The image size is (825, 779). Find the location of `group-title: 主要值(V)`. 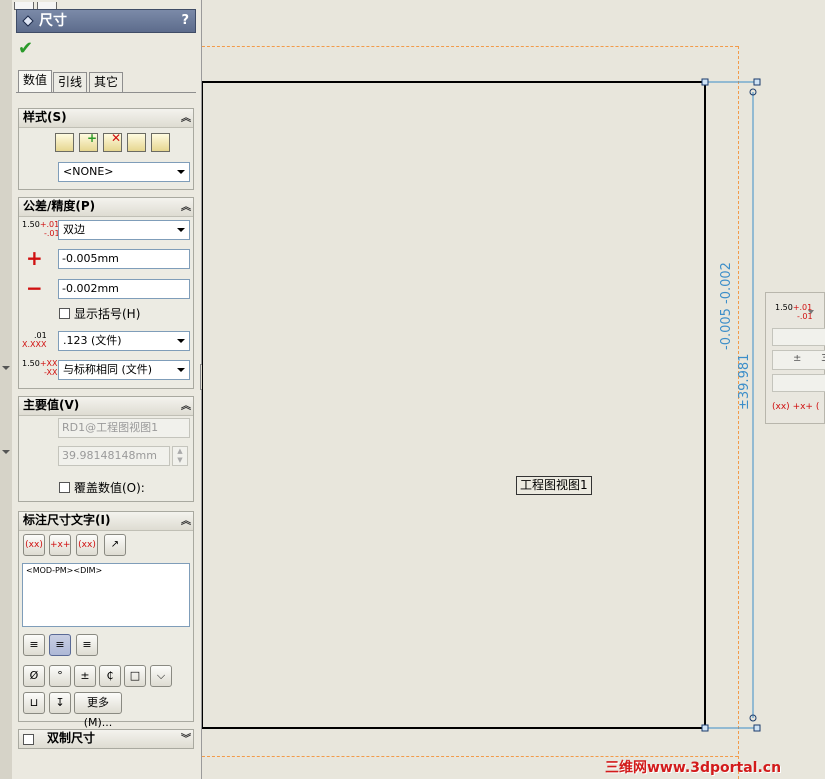

group-title: 主要值(V) is located at coordinates (51, 405).